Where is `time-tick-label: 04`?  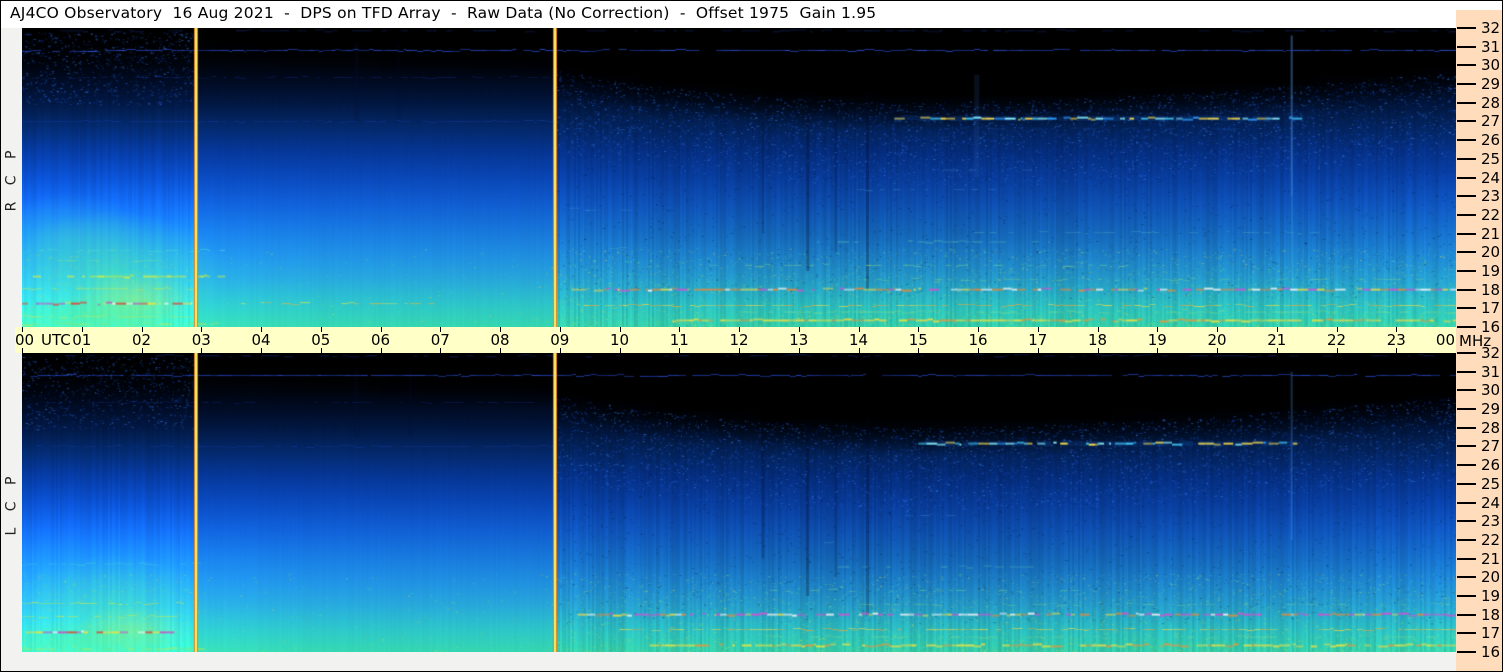
time-tick-label: 04 is located at coordinates (261, 340).